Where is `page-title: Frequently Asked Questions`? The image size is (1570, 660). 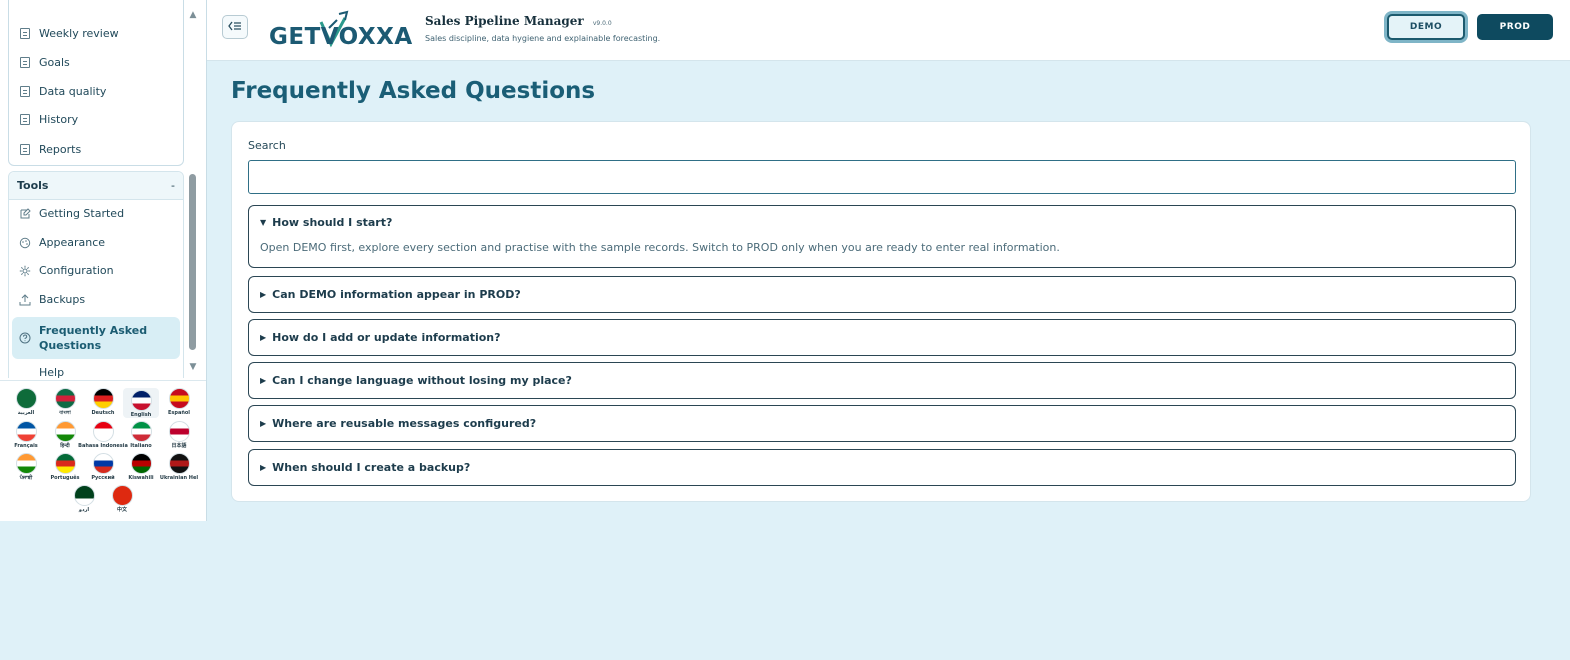 page-title: Frequently Asked Questions is located at coordinates (413, 91).